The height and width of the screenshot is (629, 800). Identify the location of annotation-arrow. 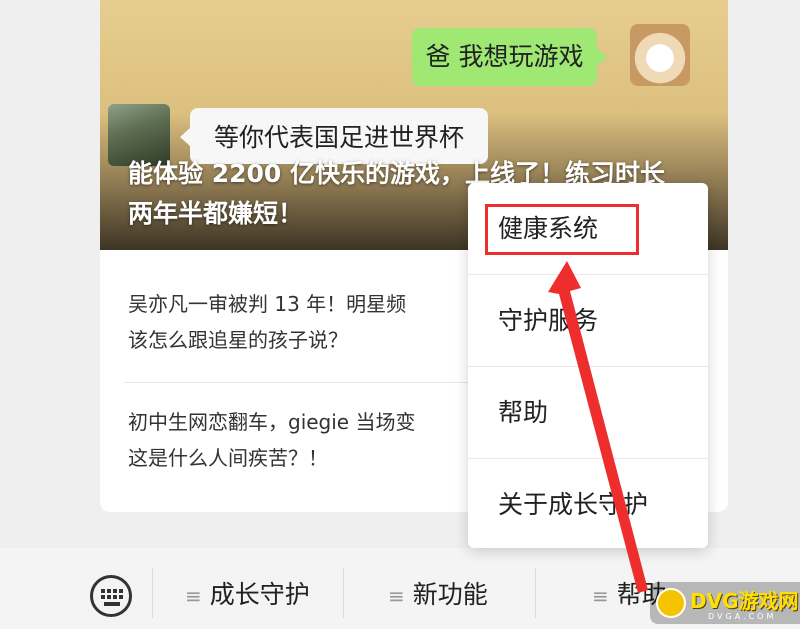
(598, 427).